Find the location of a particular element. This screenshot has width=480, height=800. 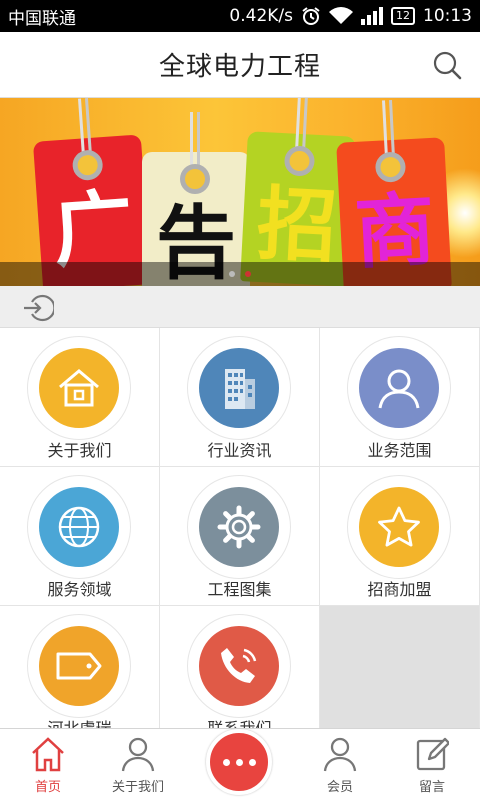

menu-item-company: 河北虞瑞 is located at coordinates (79, 667).